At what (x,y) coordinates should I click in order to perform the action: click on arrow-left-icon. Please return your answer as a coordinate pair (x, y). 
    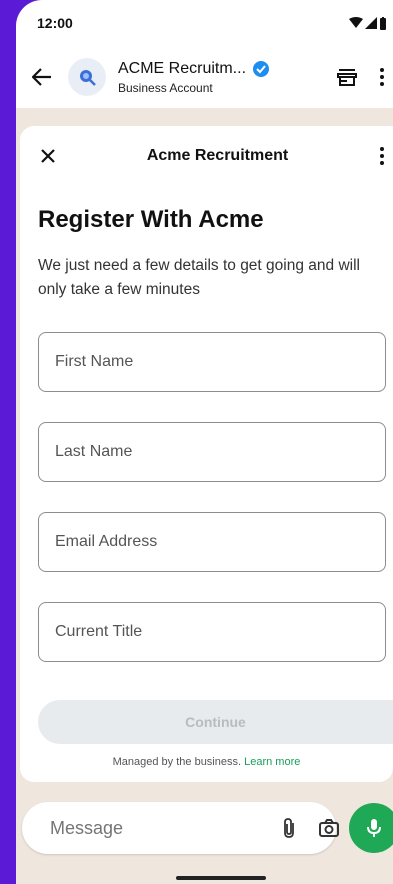
    Looking at the image, I should click on (41, 77).